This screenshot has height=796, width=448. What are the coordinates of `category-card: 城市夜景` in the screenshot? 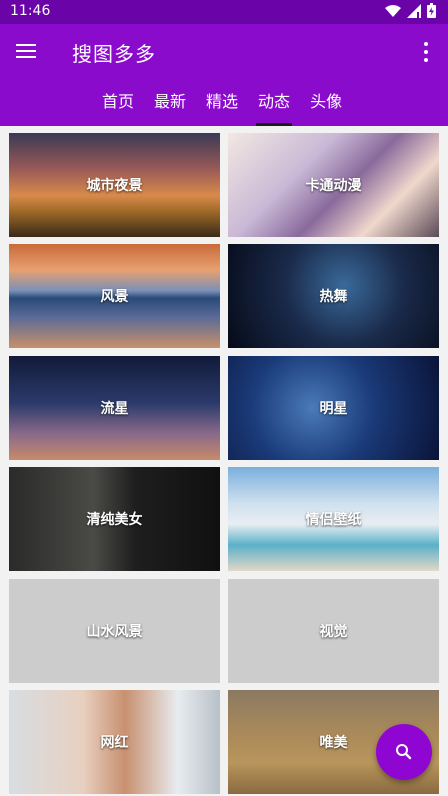 It's located at (114, 185).